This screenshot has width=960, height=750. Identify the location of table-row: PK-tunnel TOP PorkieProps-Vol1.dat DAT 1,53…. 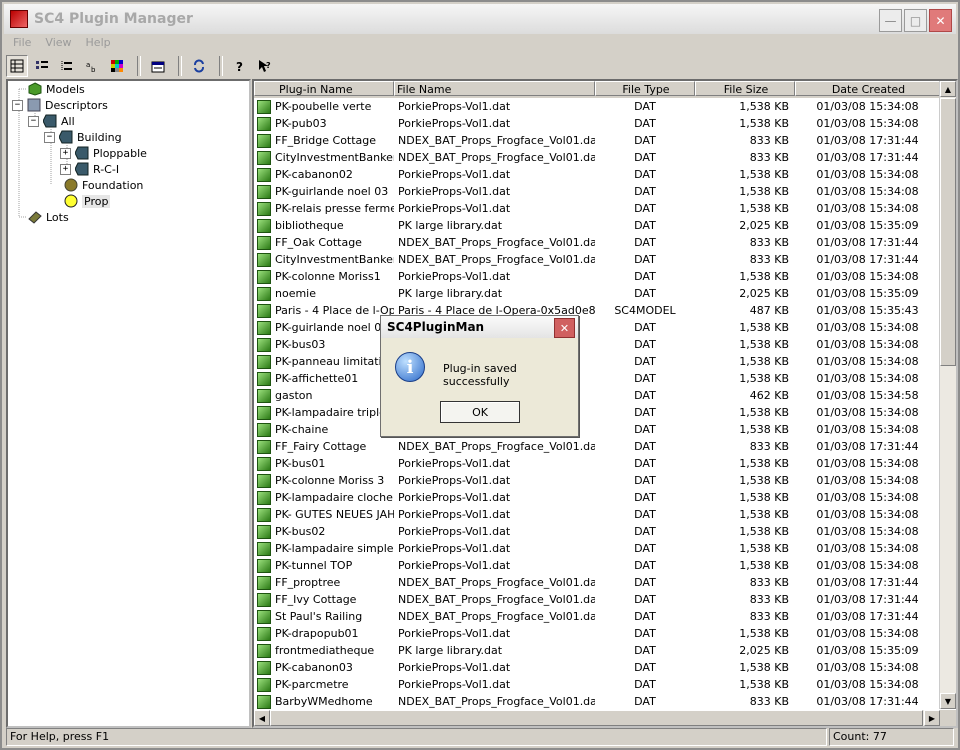
(597, 565).